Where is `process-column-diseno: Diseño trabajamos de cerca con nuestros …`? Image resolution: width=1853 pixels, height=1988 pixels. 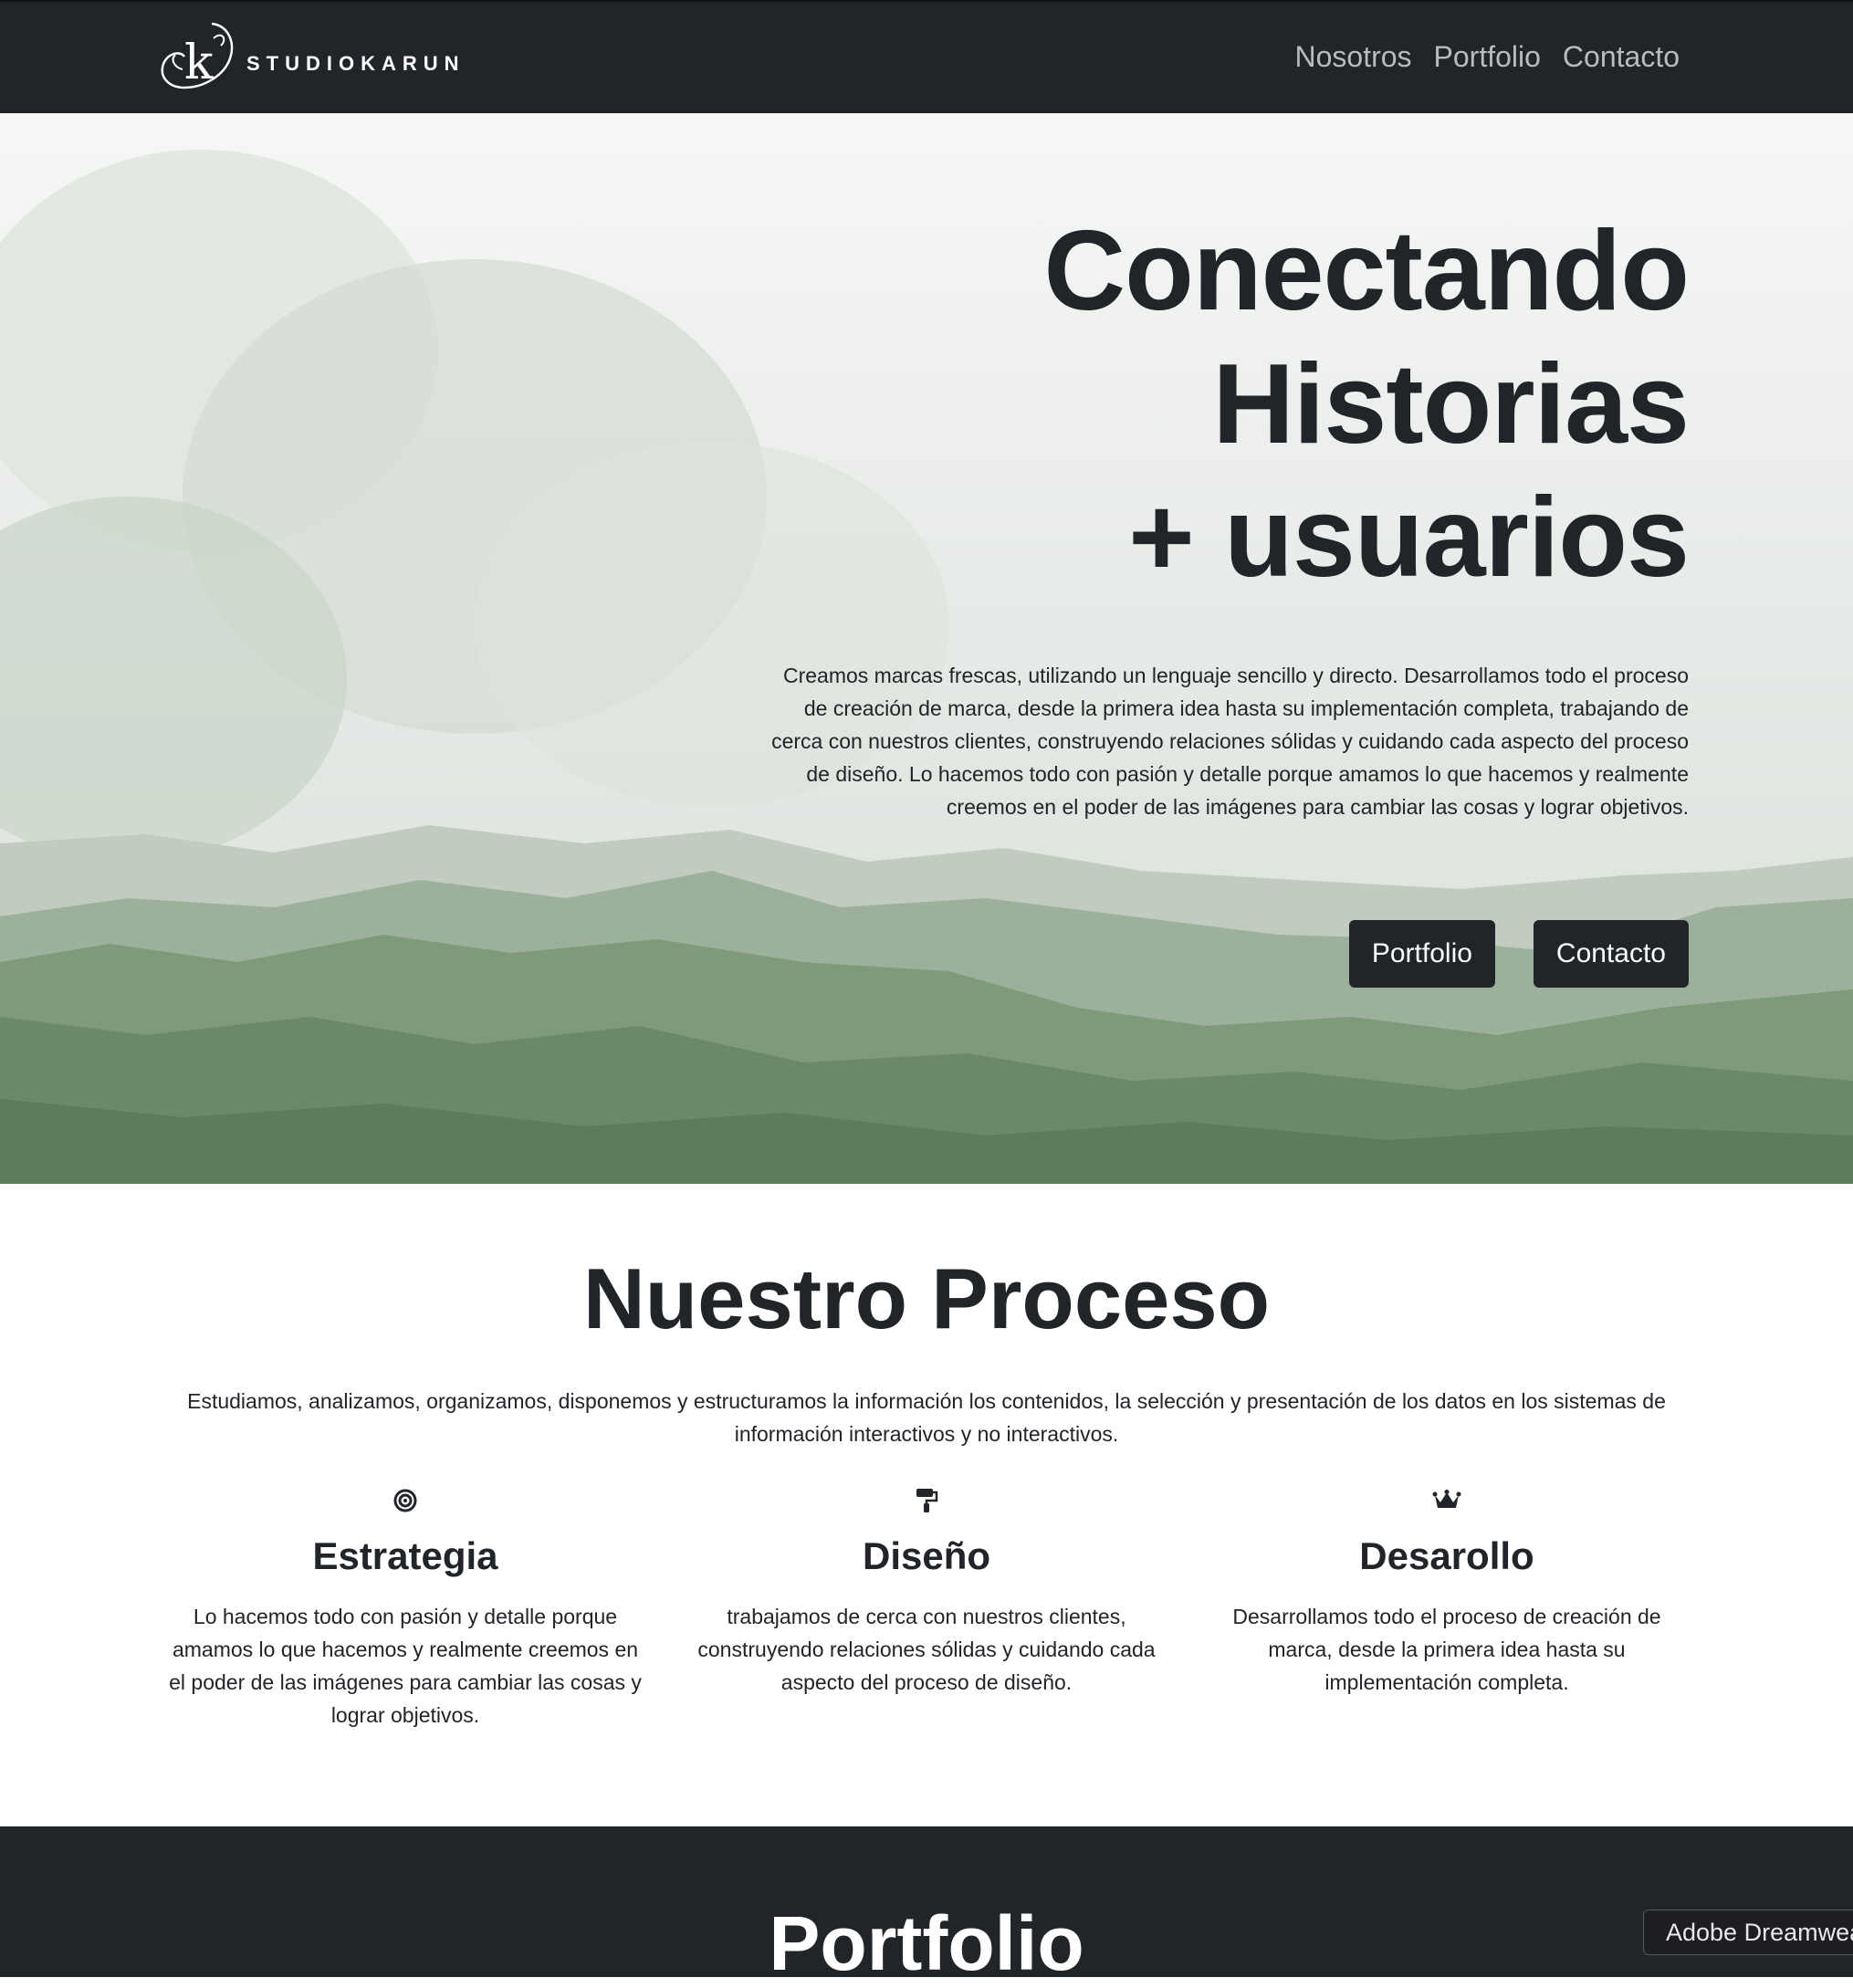 process-column-diseno: Diseño trabajamos de cerca con nuestros … is located at coordinates (926, 1592).